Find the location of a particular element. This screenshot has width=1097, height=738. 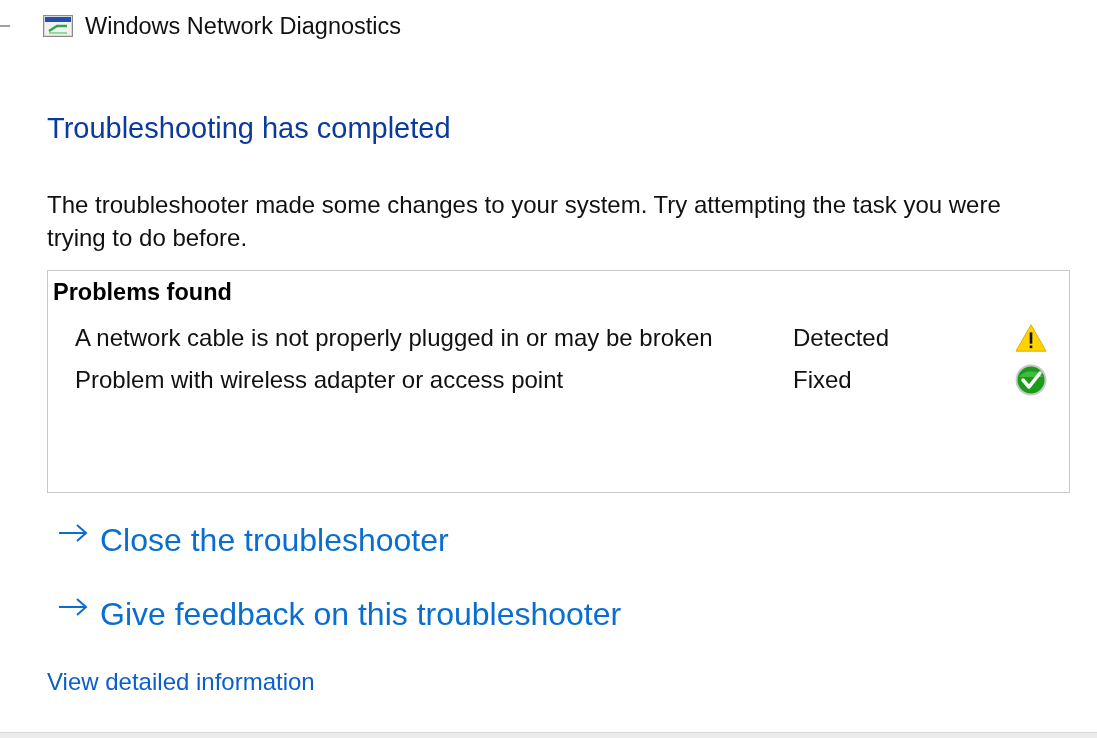

warning-icon is located at coordinates (1031, 338).